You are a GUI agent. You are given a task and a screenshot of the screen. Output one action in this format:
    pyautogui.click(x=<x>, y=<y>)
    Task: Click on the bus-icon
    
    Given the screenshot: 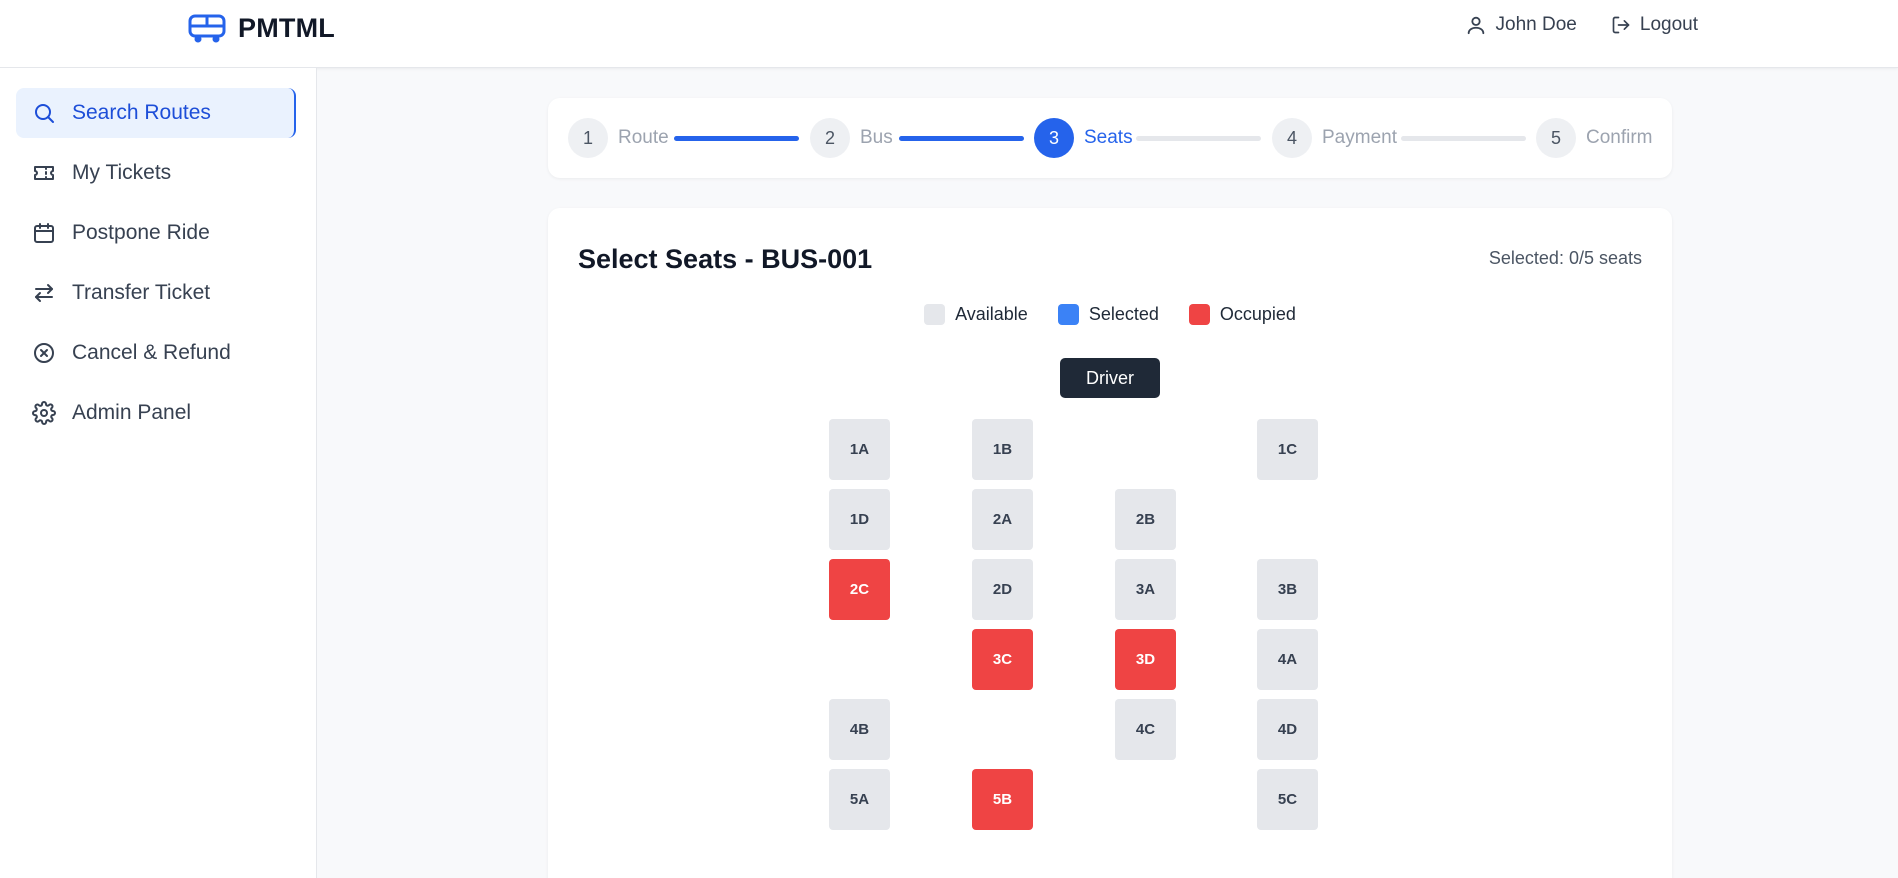 What is the action you would take?
    pyautogui.click(x=207, y=28)
    